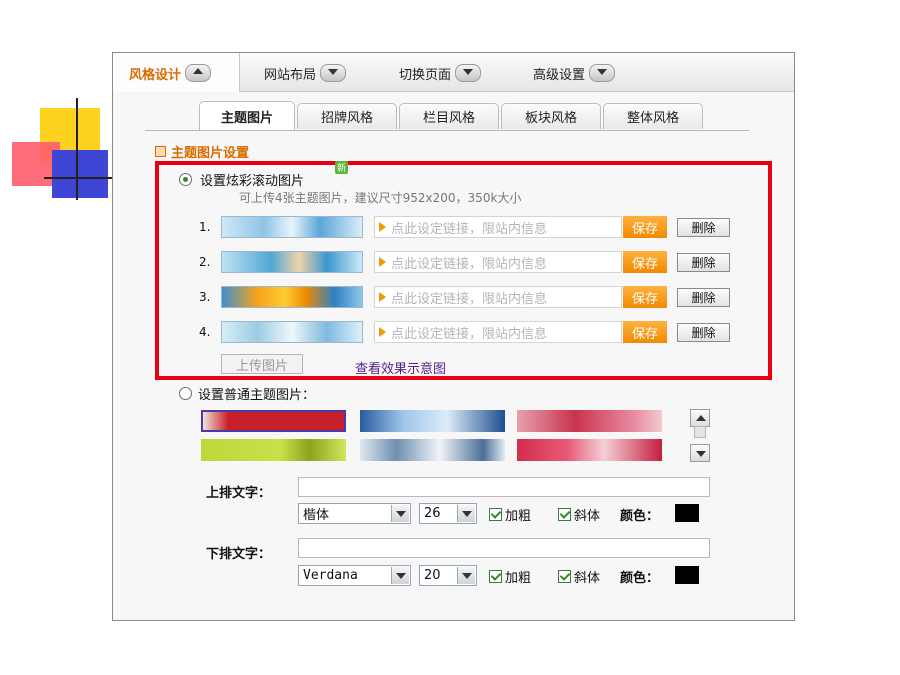 This screenshot has height=675, width=900. Describe the element at coordinates (400, 367) in the screenshot. I see `preview-effect-link: 查看效果示意图` at that location.